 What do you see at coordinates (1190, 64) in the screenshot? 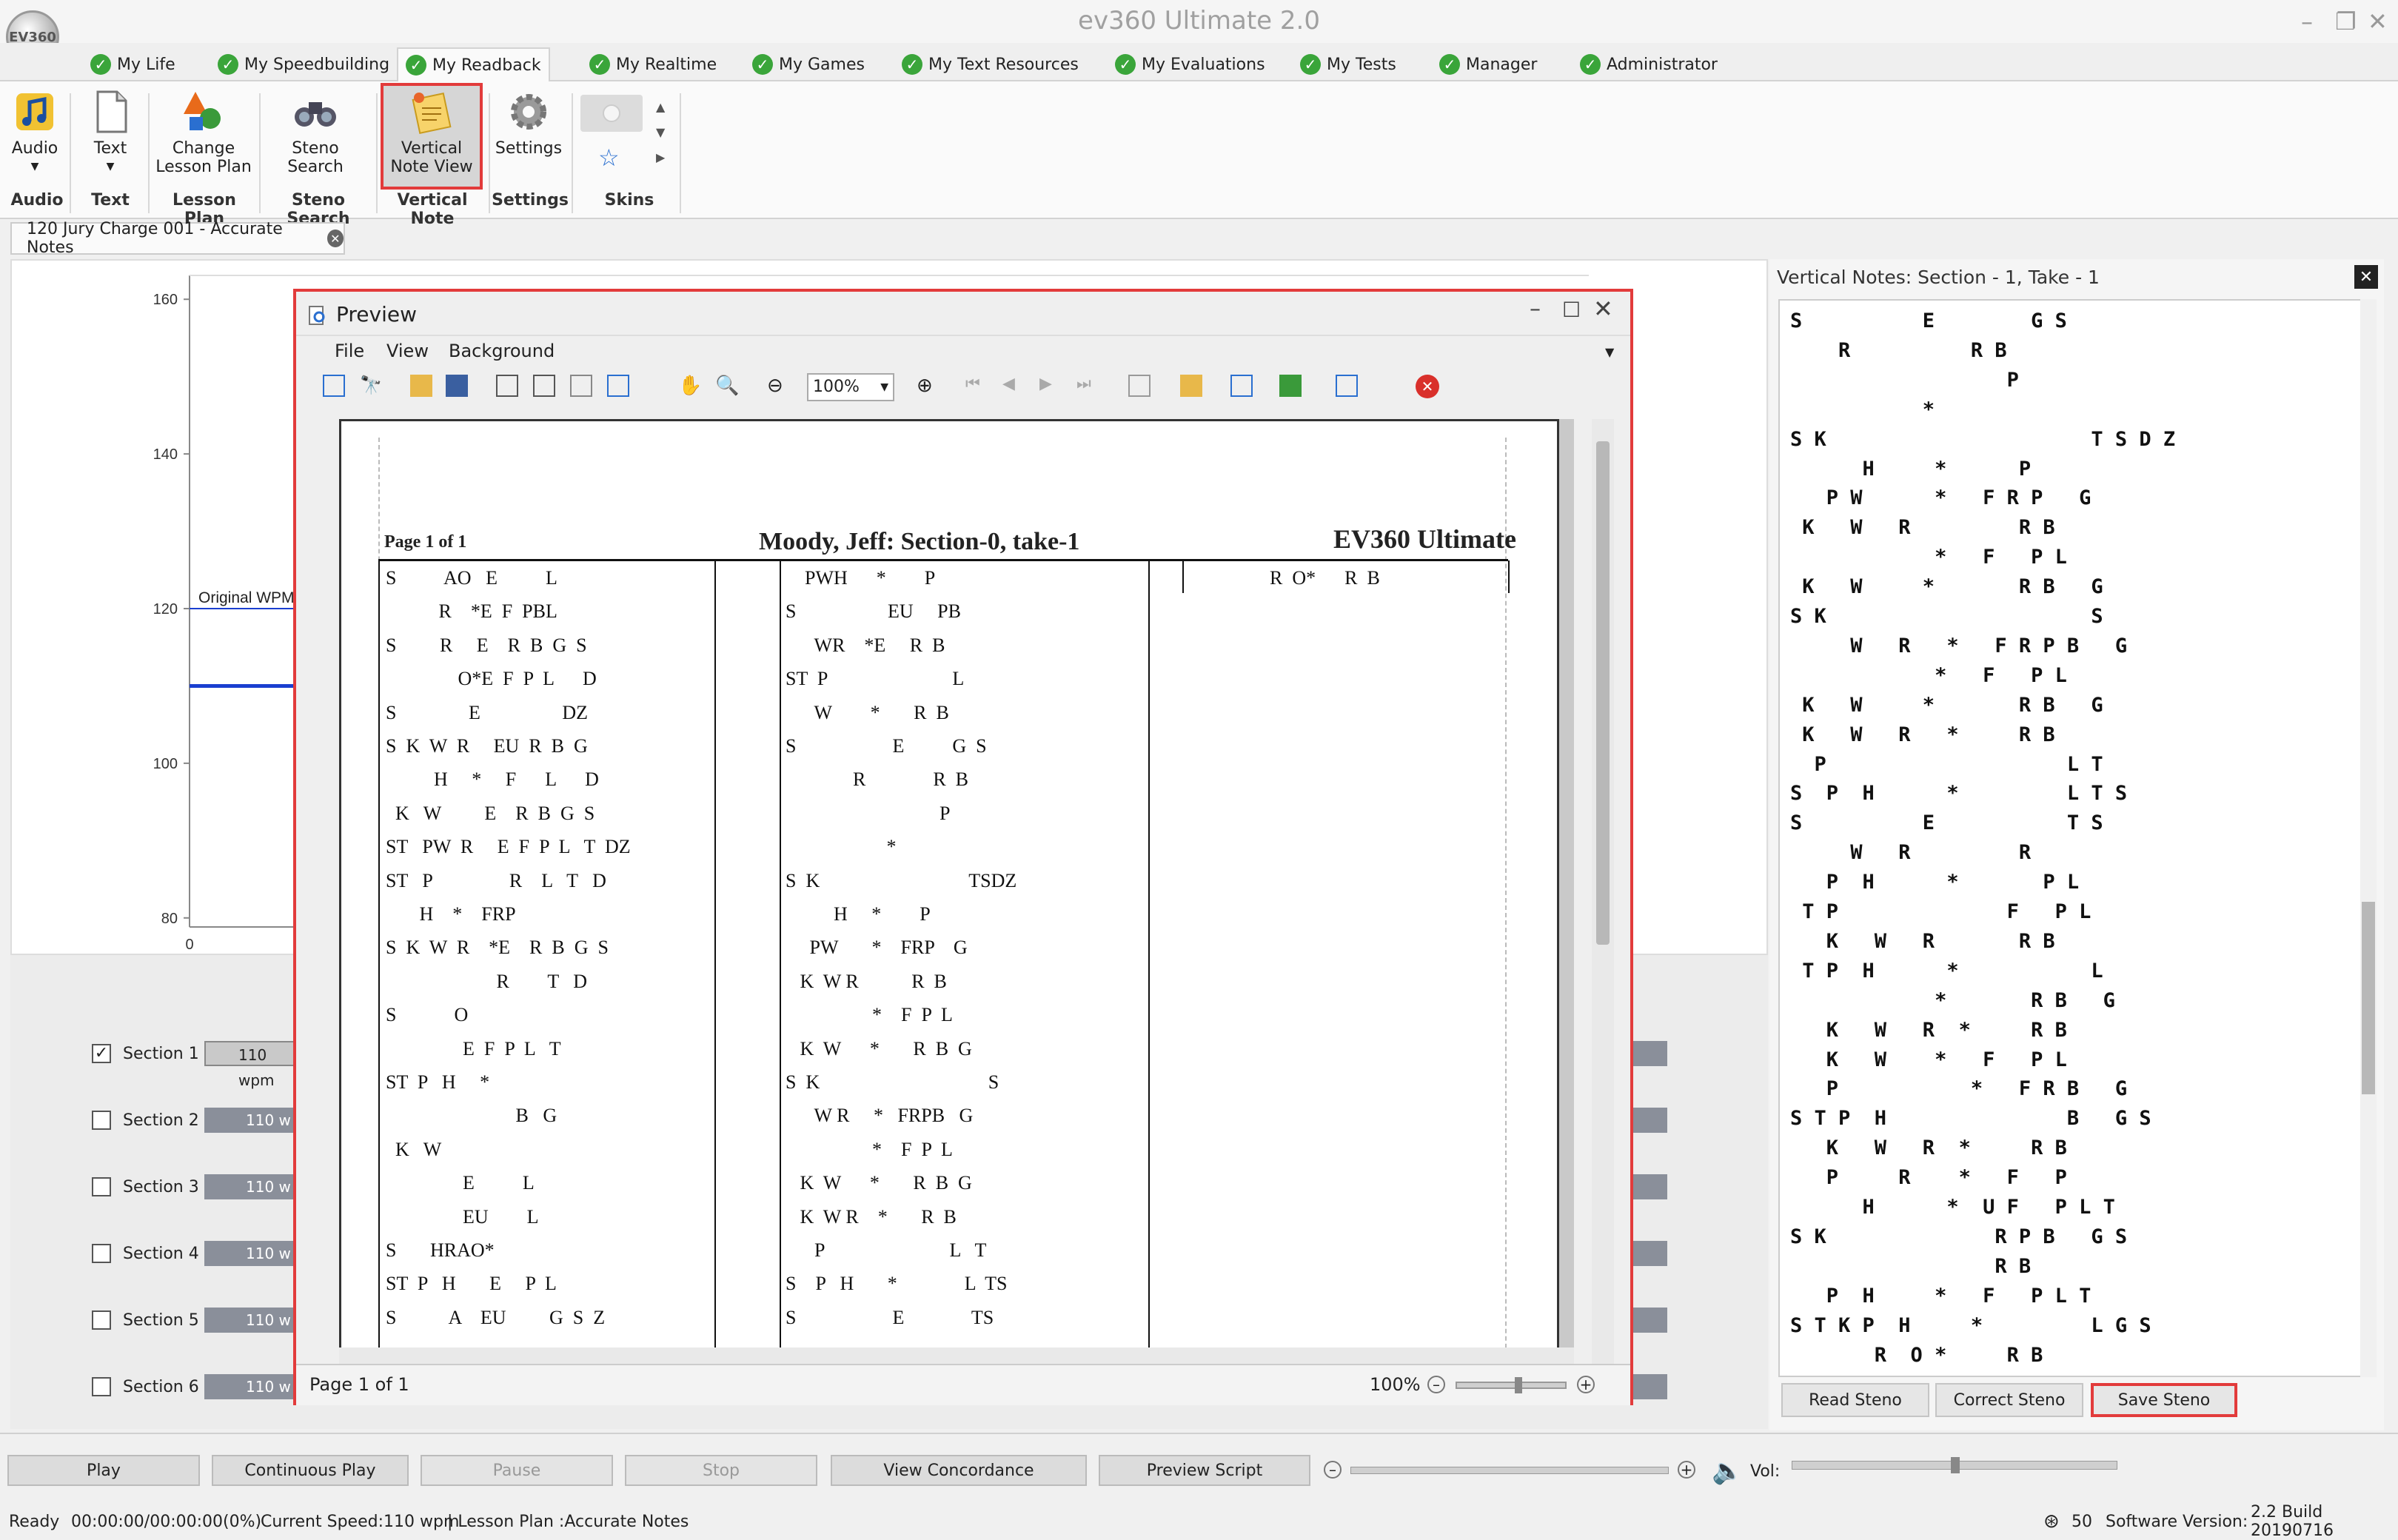
I see `tab-my-evaluations: ✓ My Evaluations` at bounding box center [1190, 64].